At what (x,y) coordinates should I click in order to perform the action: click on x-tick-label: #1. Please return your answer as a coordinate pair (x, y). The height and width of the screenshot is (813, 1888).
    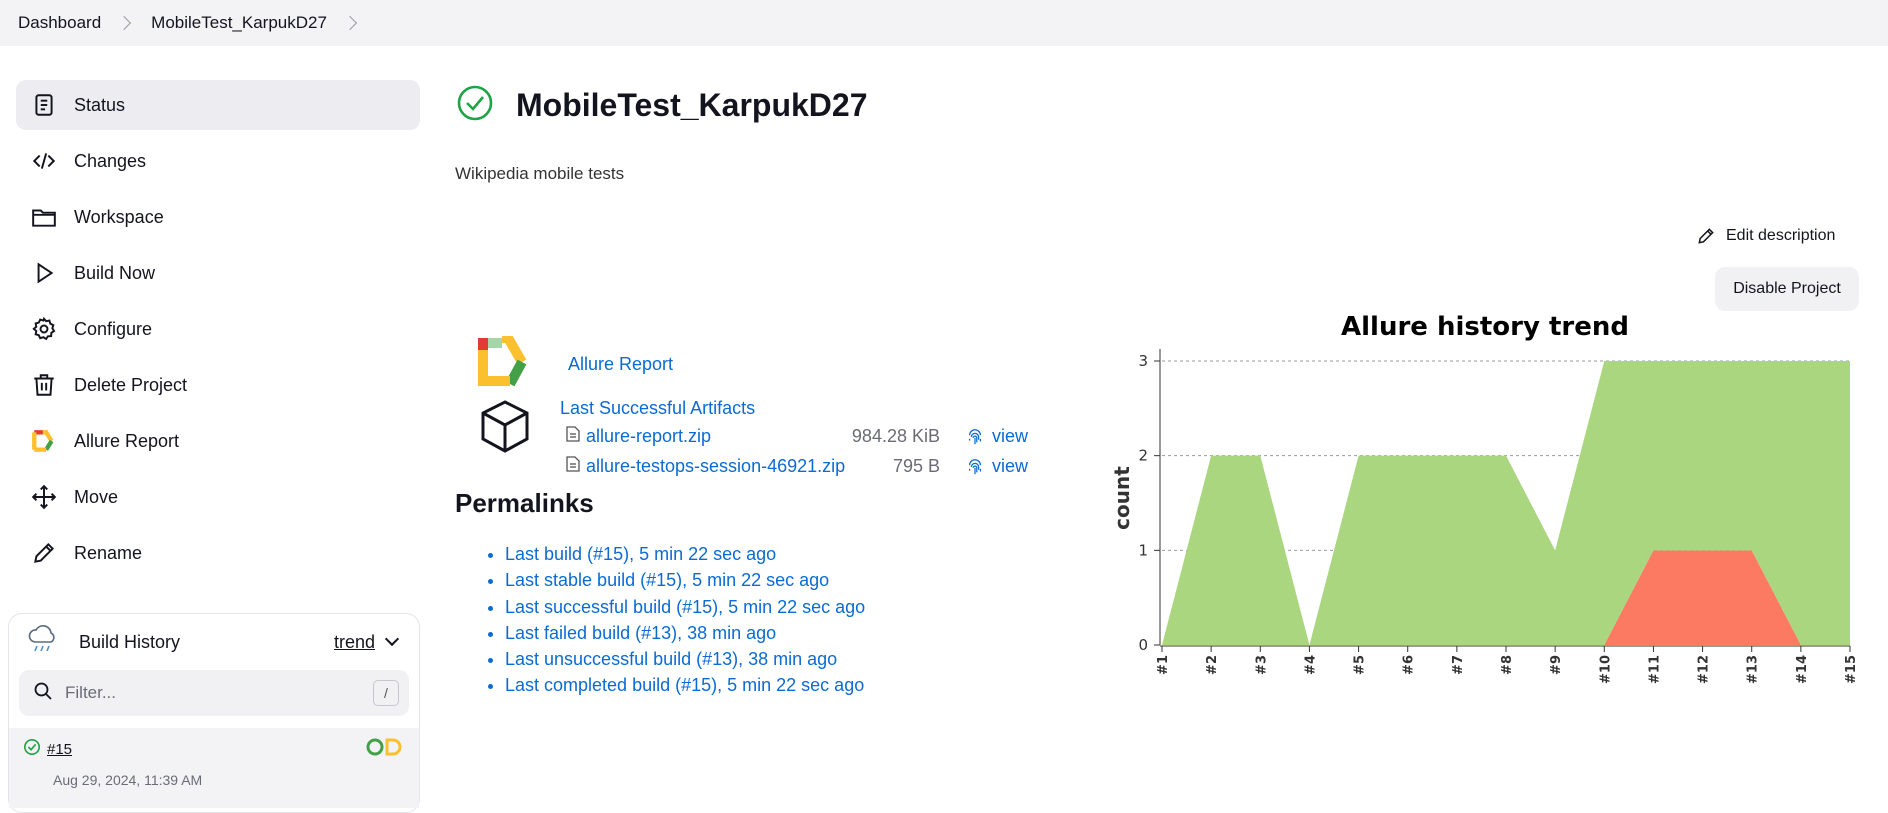
    Looking at the image, I should click on (1163, 665).